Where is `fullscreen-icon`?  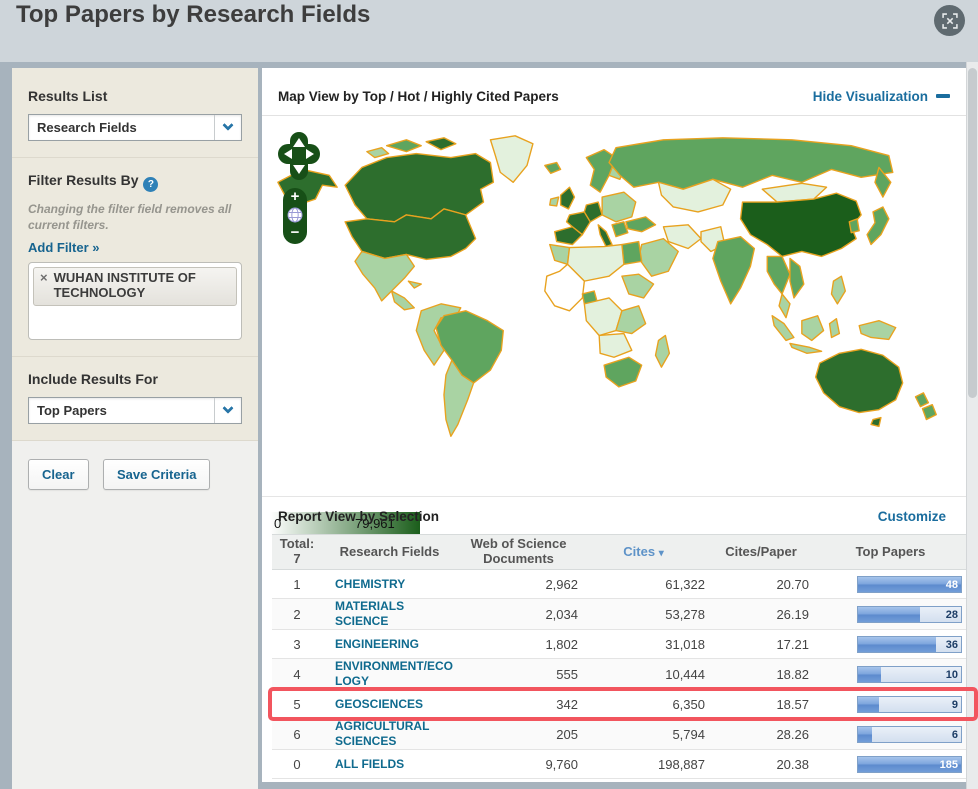 fullscreen-icon is located at coordinates (949, 20).